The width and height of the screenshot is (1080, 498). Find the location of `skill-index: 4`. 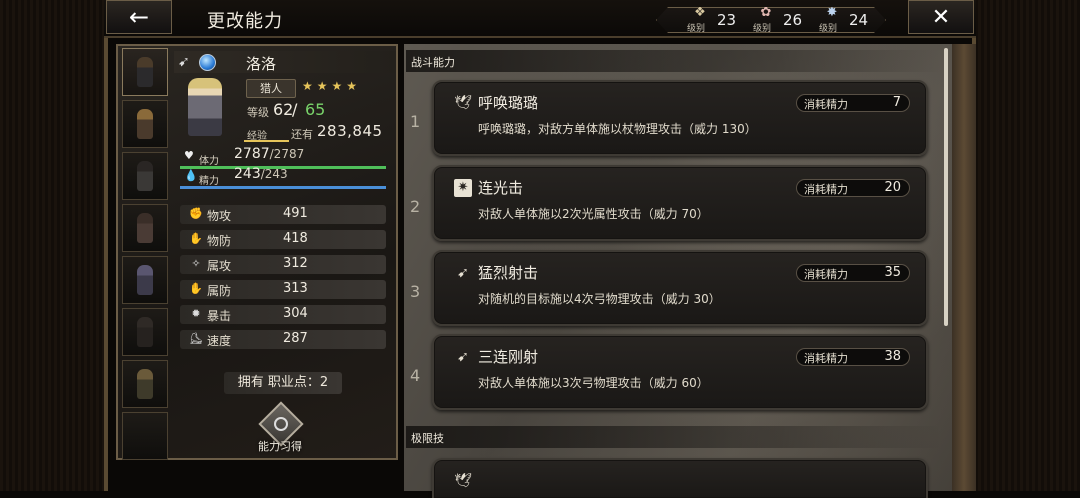

skill-index: 4 is located at coordinates (415, 375).